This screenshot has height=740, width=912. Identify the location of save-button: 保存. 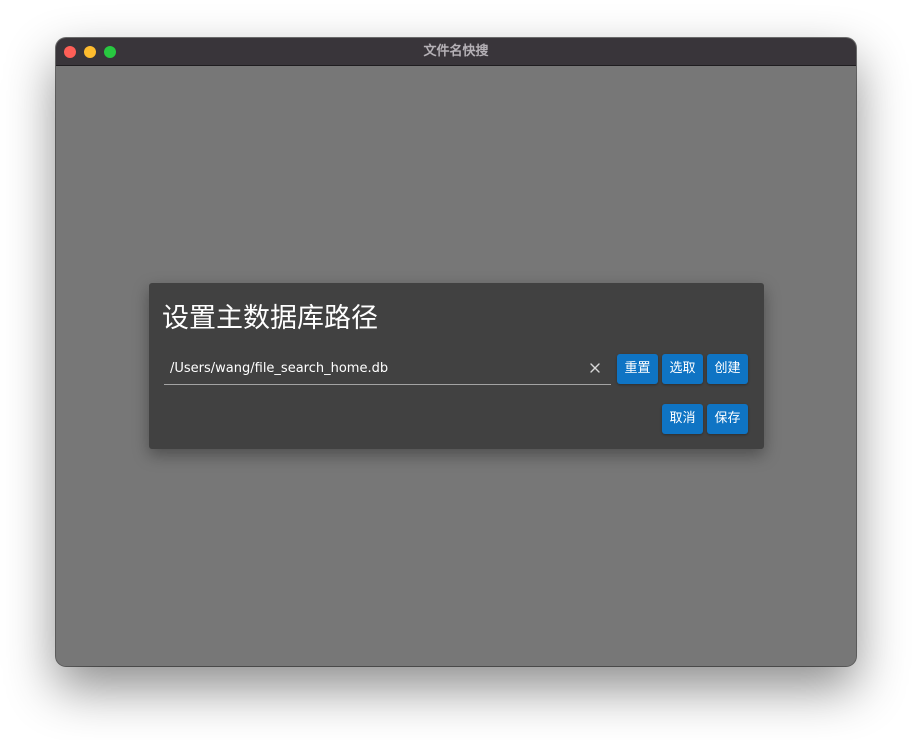
(727, 419).